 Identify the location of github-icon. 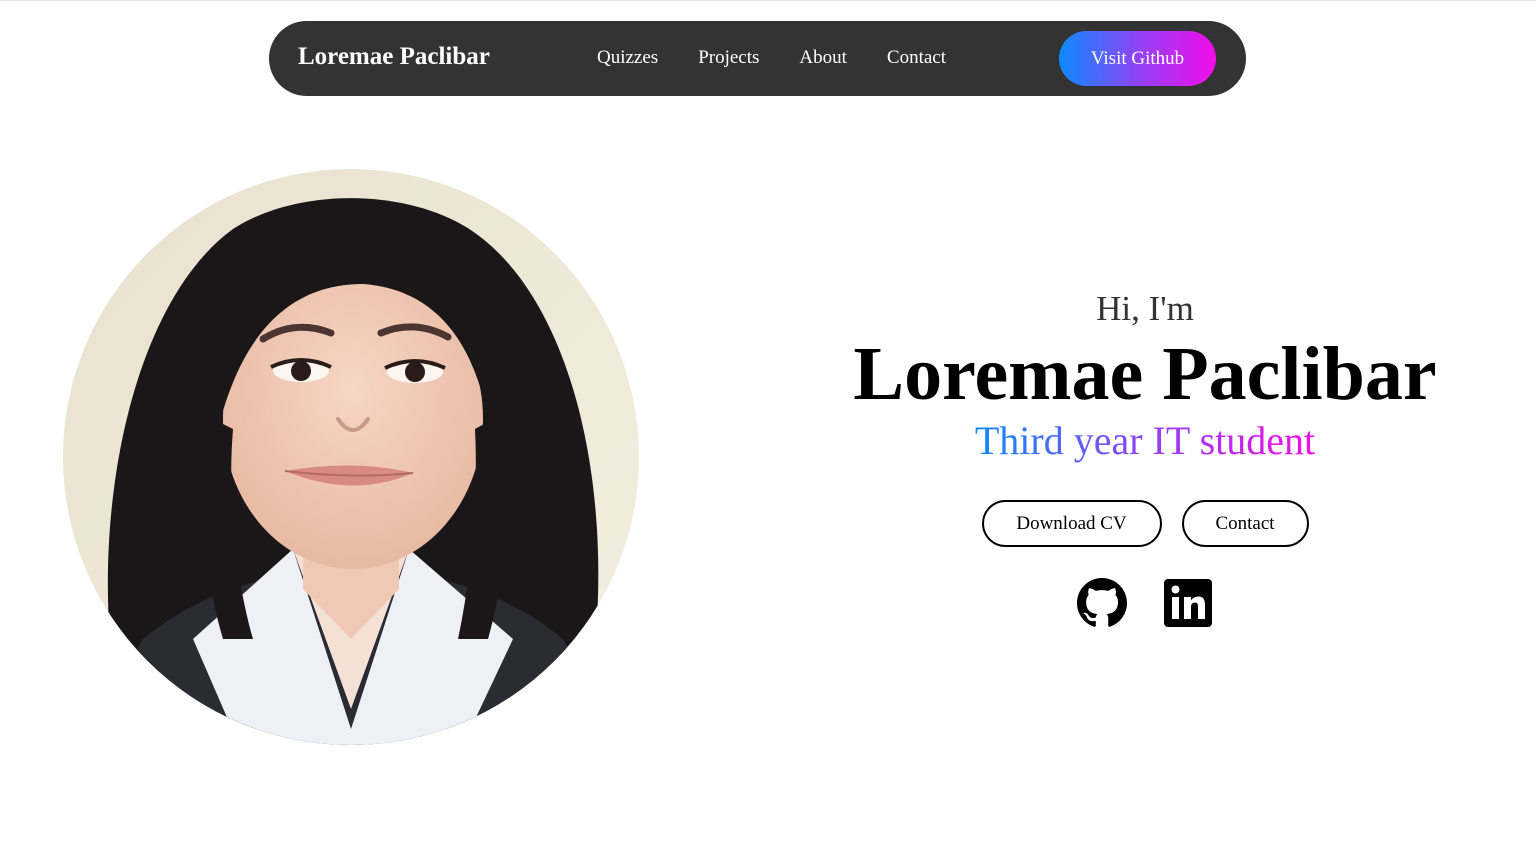
(1102, 603).